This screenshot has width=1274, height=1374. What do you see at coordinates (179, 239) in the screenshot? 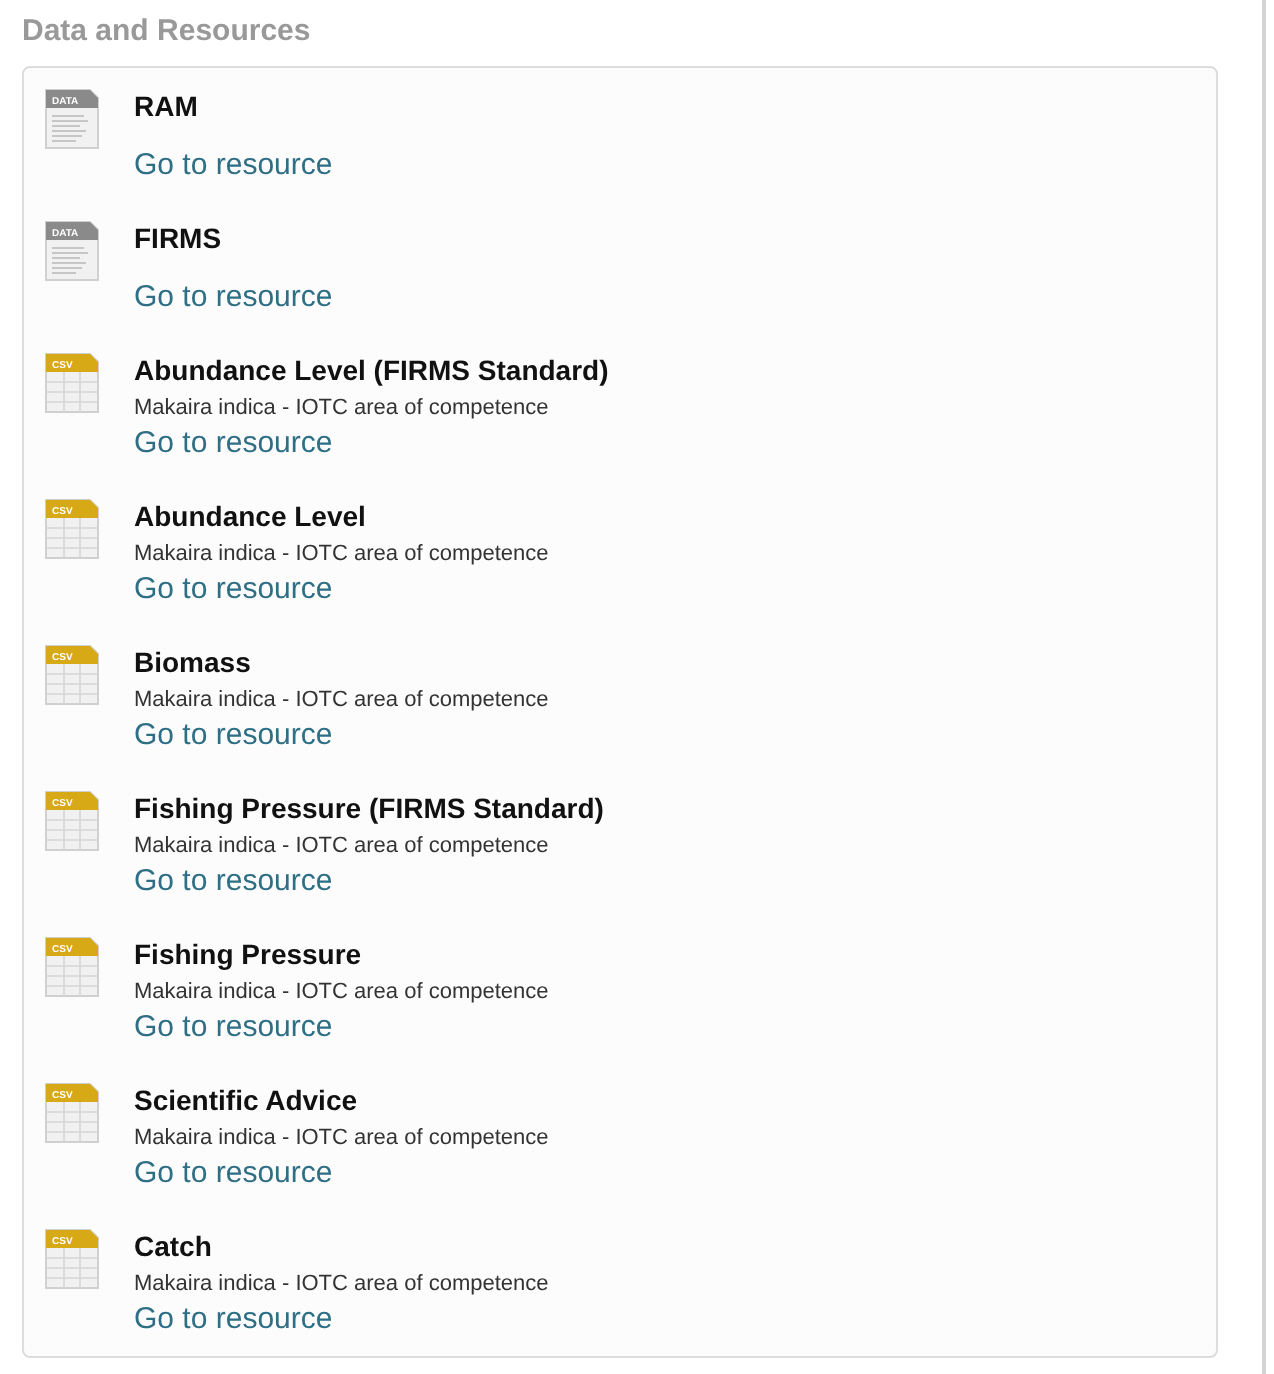
I see `resource-title: FIRMS` at bounding box center [179, 239].